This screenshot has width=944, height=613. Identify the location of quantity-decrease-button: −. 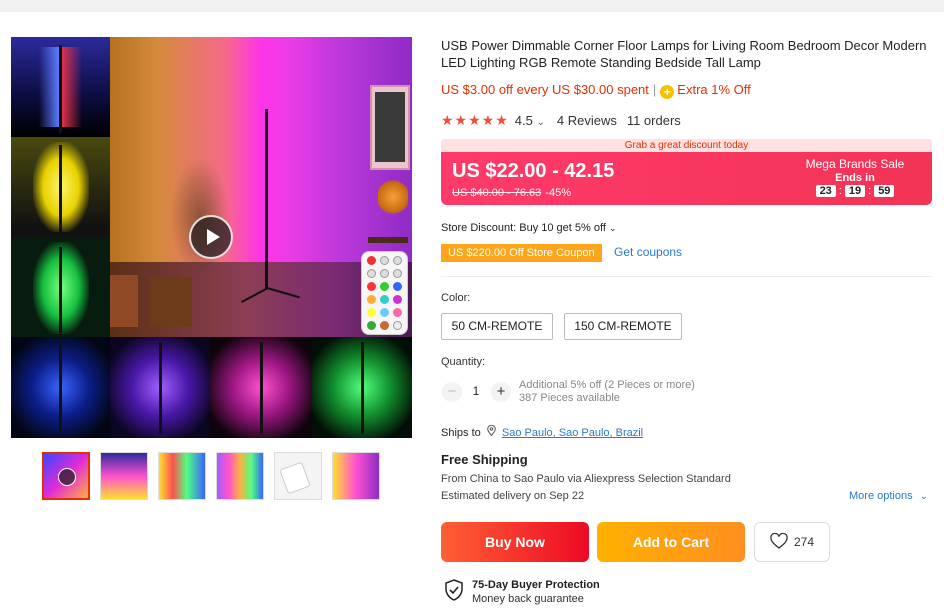
(452, 392).